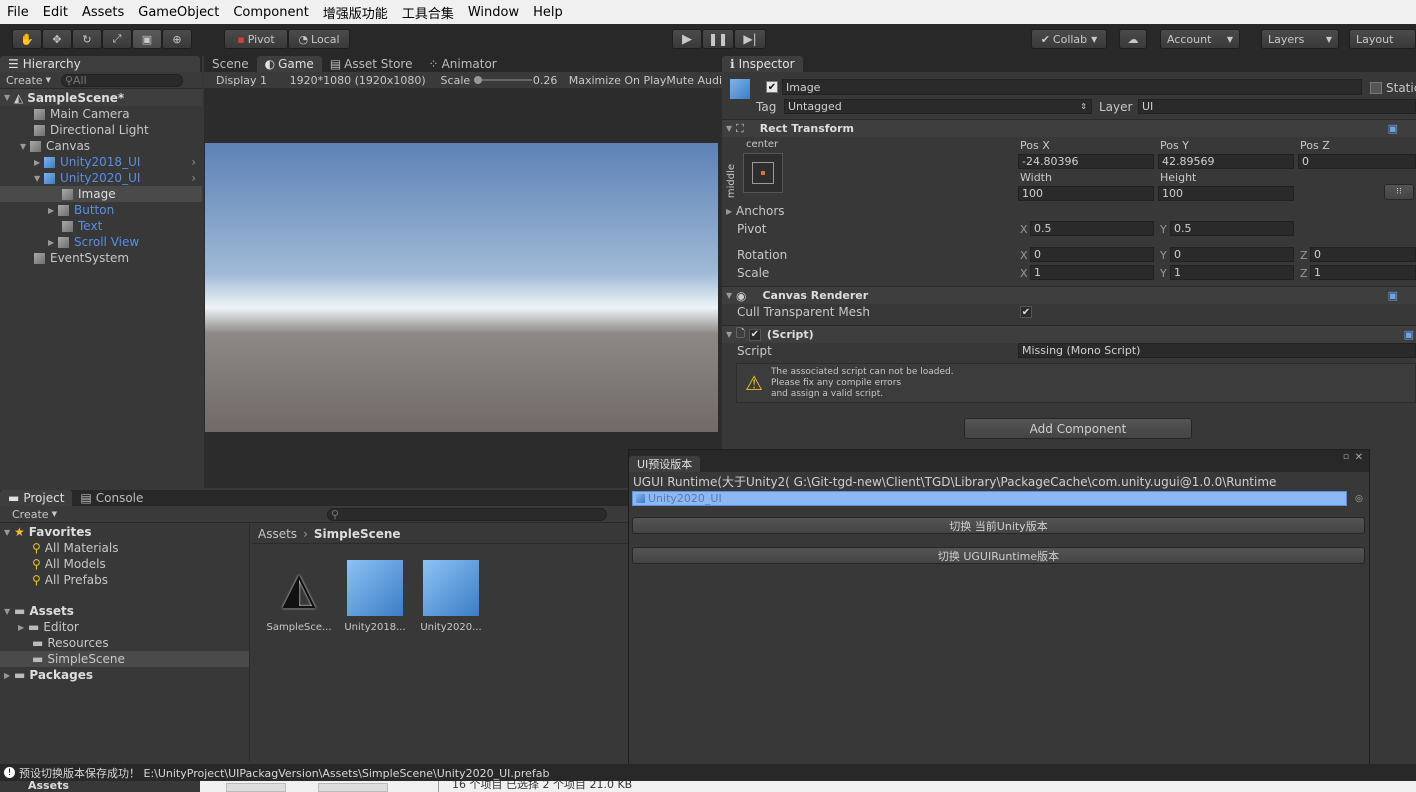 The image size is (1416, 792). Describe the element at coordinates (503, 80) in the screenshot. I see `scale-slider` at that location.